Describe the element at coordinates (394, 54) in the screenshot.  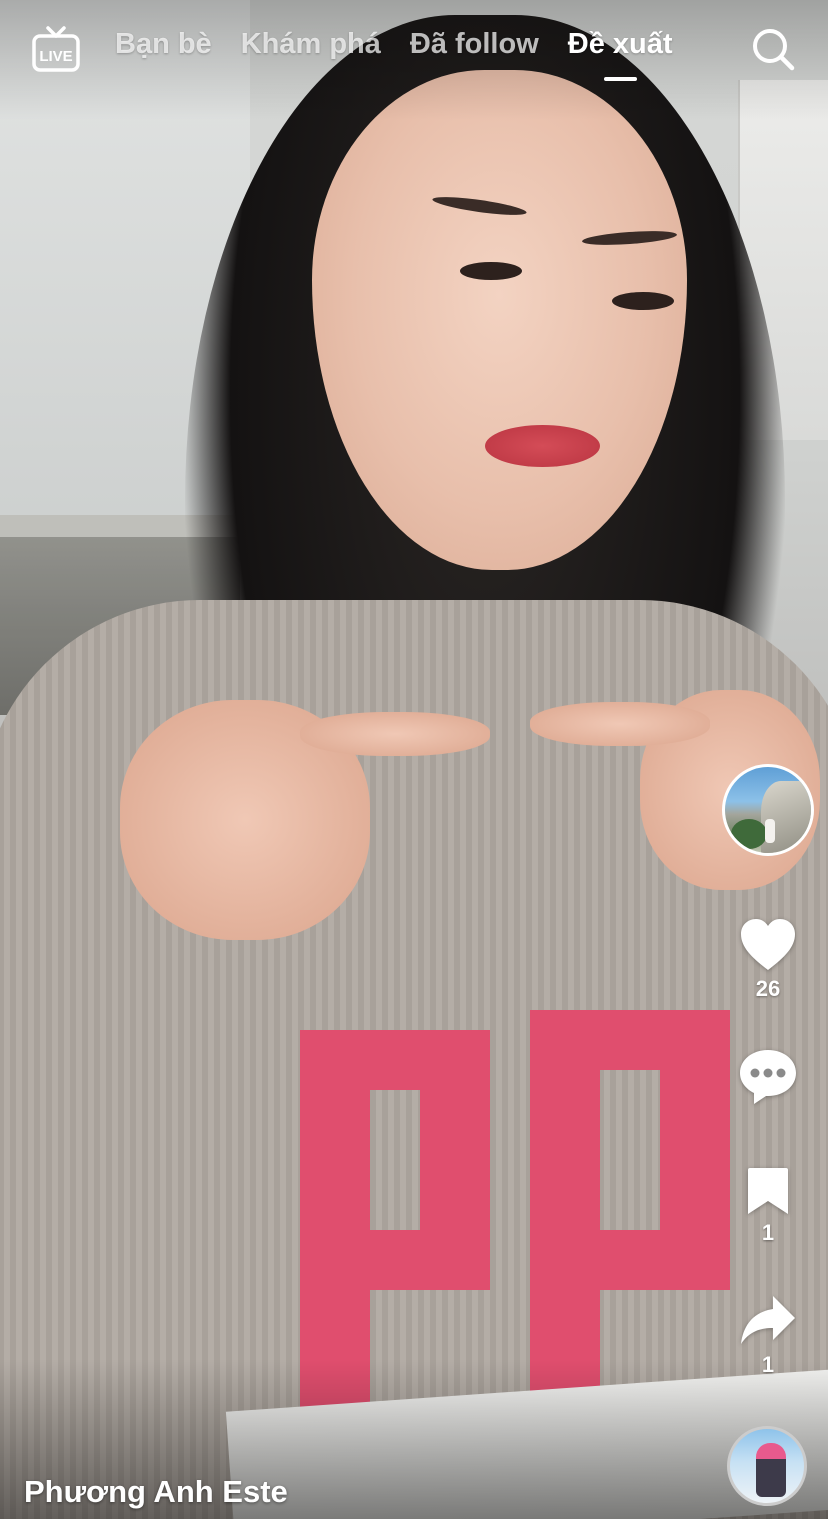
I see `feed-tabs: Bạn bè Khám phá Đã follow Đề xuất` at that location.